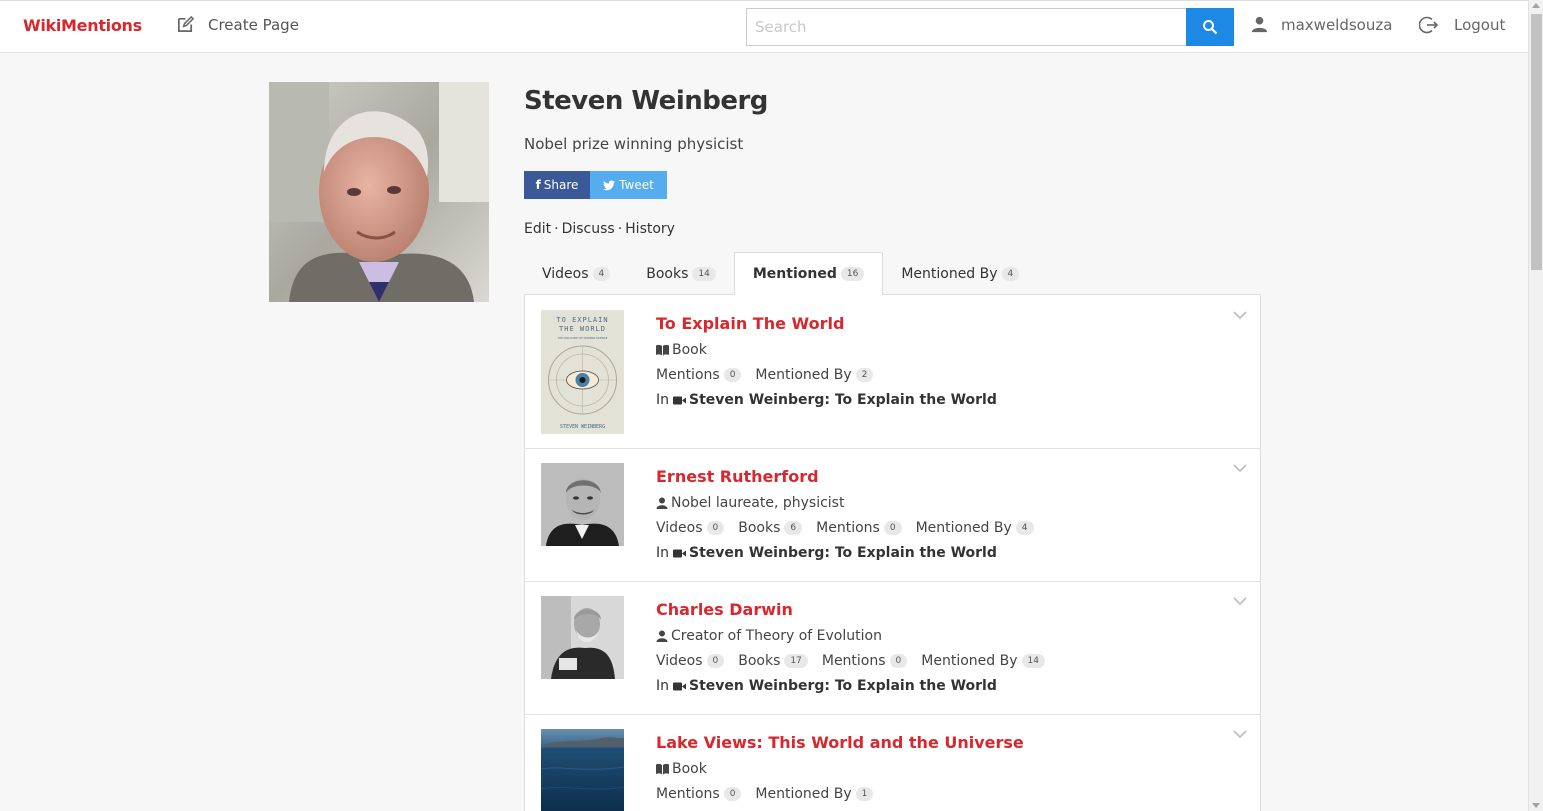 Image resolution: width=1543 pixels, height=811 pixels. I want to click on page-subtitle: Nobel prize winning physicist, so click(634, 144).